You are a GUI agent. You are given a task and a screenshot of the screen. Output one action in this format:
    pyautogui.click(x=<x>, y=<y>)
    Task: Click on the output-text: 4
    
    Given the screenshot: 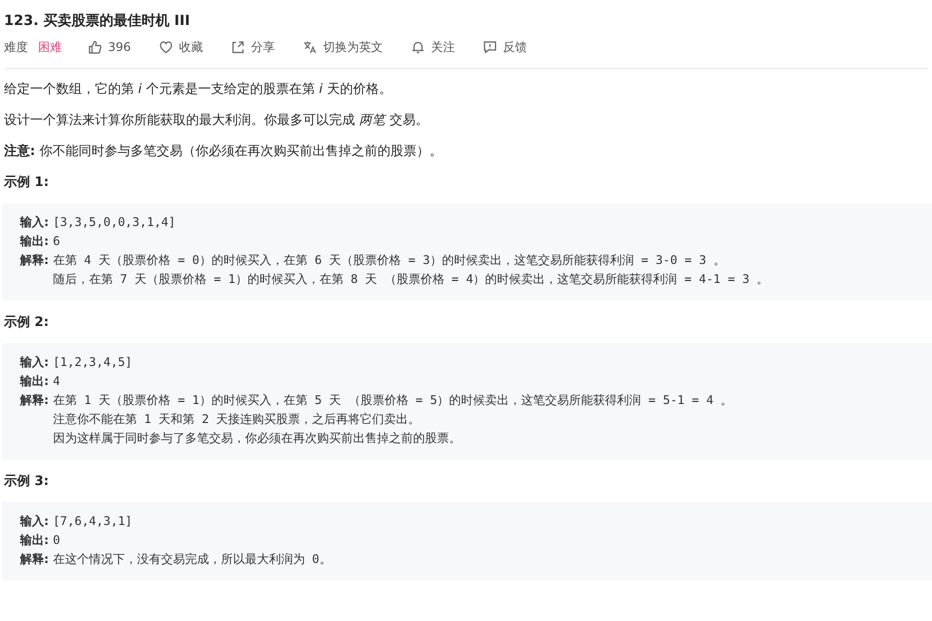 What is the action you would take?
    pyautogui.click(x=56, y=381)
    